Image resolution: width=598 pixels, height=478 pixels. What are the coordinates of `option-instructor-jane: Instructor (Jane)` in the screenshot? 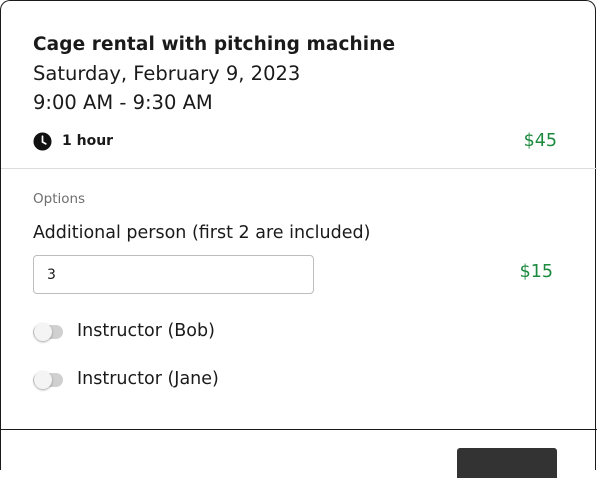 It's located at (183, 381).